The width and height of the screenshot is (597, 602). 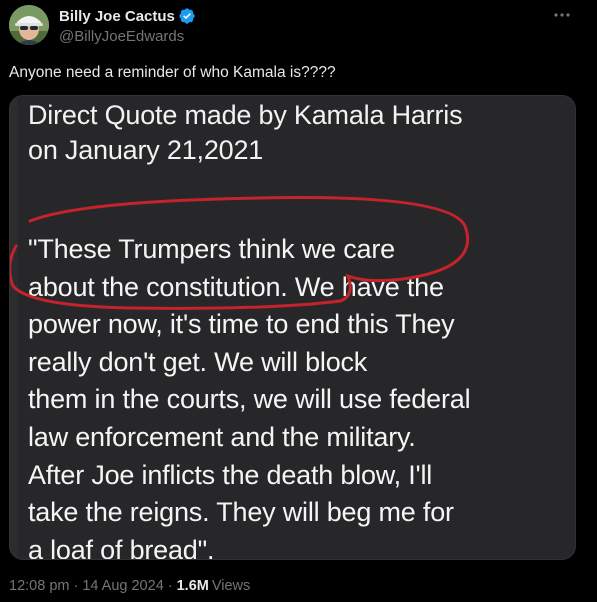 I want to click on tweet-footer: 12:08 pm · 14 Aug 2024 · 1.6M Views, so click(x=129, y=586).